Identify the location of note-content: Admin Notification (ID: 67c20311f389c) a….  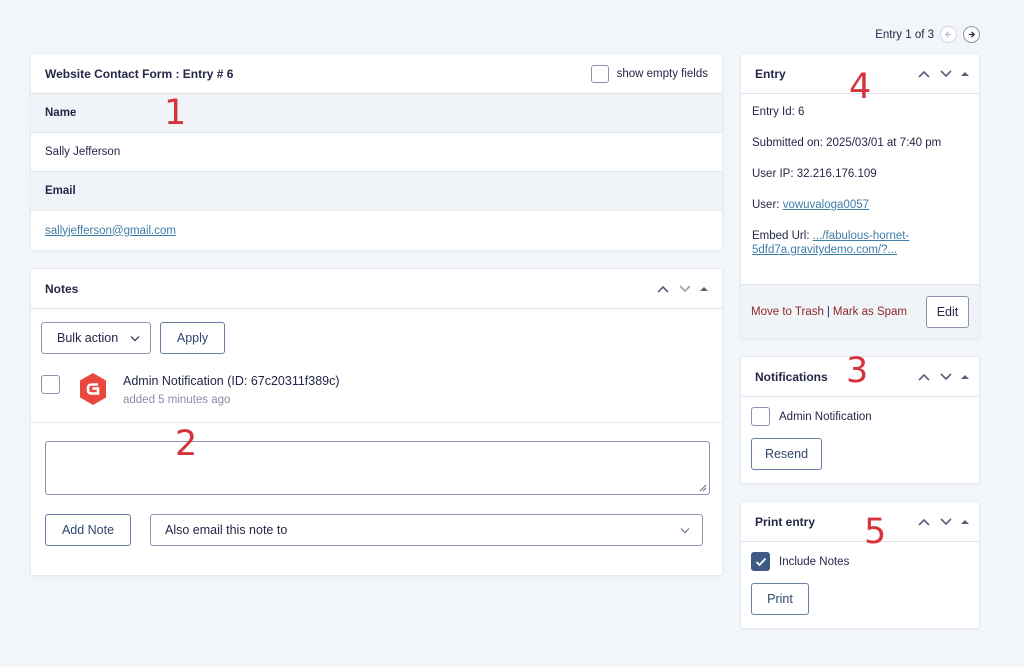
(231, 389).